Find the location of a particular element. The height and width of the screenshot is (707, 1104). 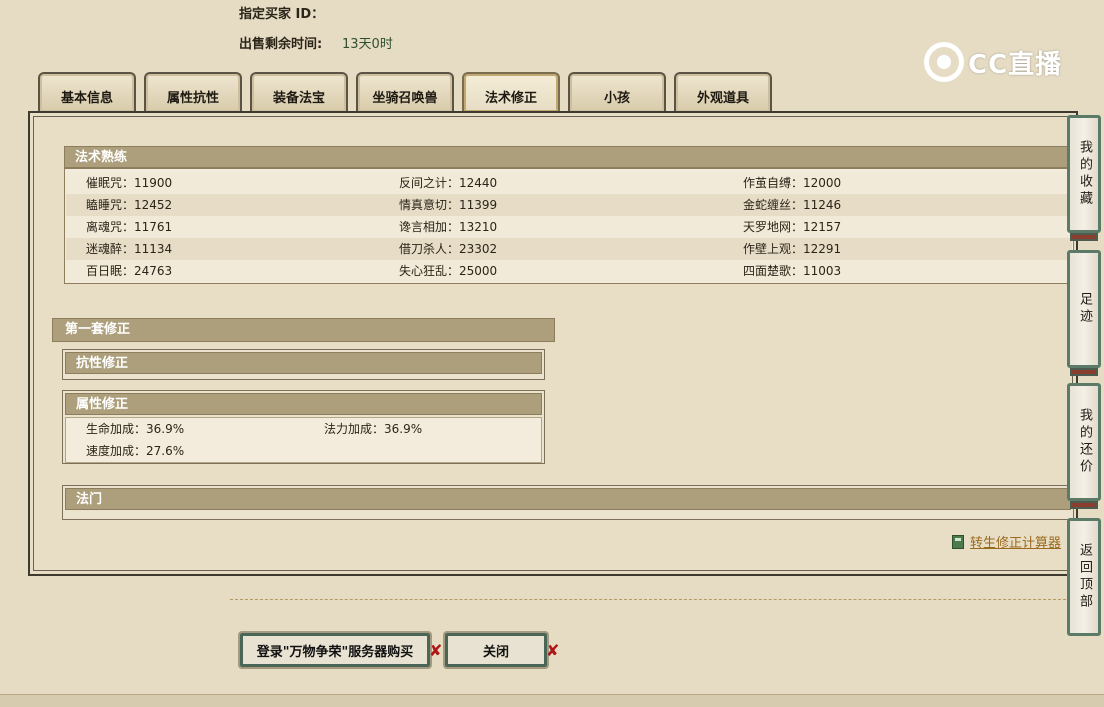

buy-server-label: 登录"万物争荣"服务器购买 is located at coordinates (335, 652).